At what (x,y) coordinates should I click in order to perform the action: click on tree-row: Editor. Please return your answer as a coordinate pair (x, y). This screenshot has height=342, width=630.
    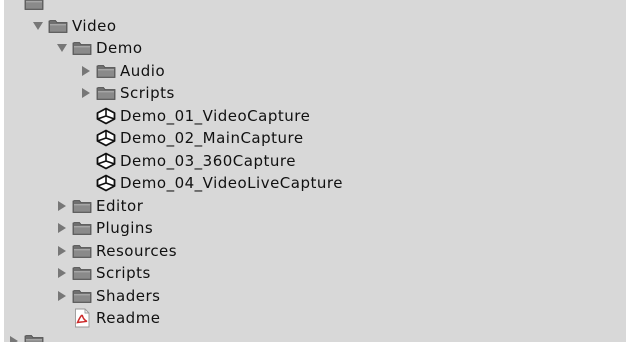
    Looking at the image, I should click on (315, 206).